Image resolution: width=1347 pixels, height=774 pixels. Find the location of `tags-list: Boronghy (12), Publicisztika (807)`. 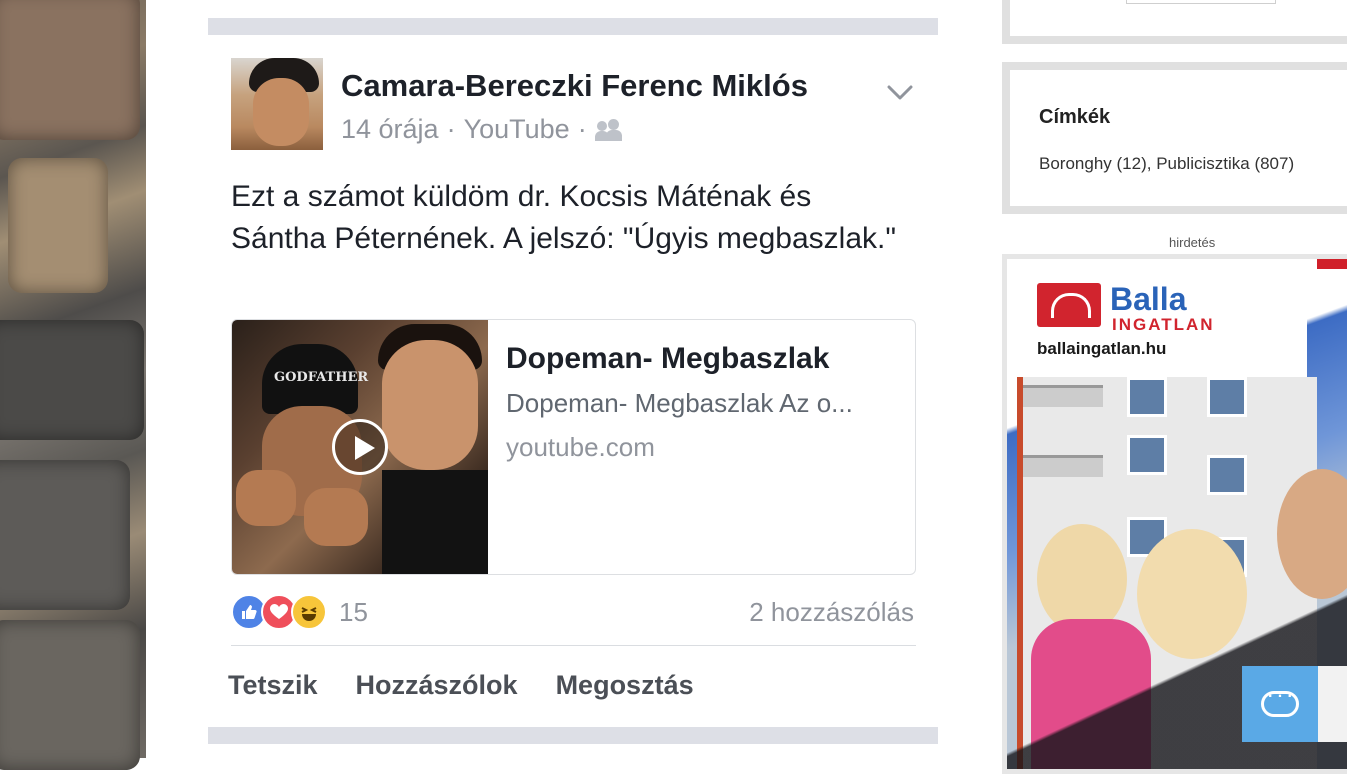

tags-list: Boronghy (12), Publicisztika (807) is located at coordinates (1166, 164).